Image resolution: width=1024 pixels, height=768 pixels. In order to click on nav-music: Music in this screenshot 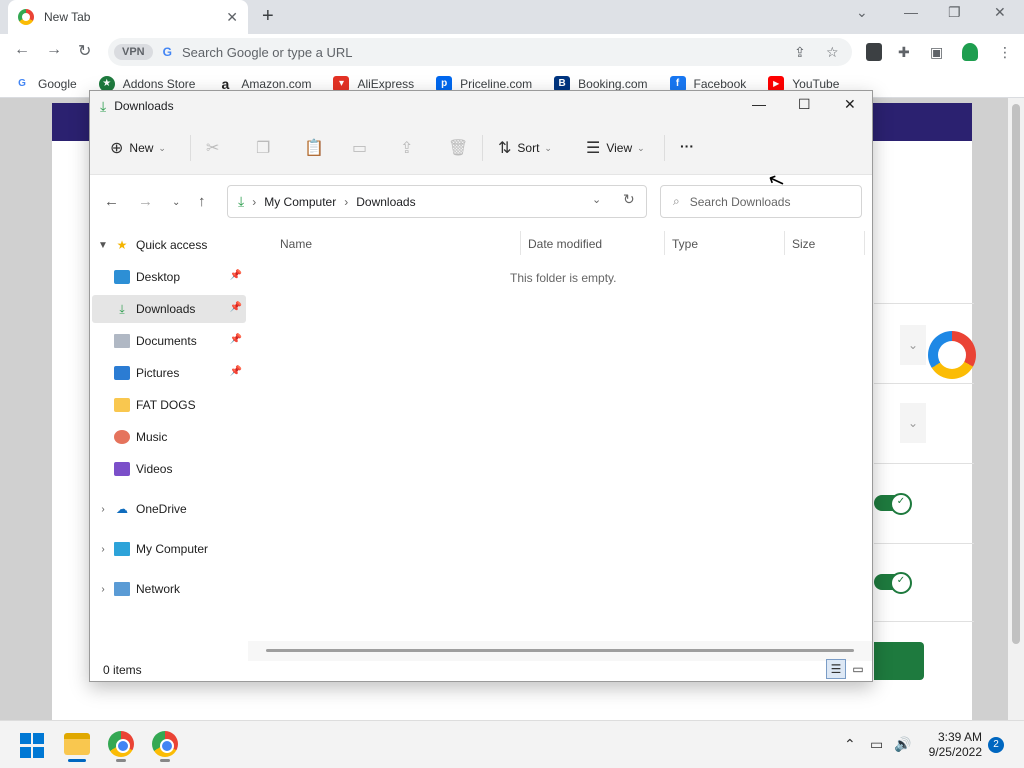, I will do `click(169, 437)`.